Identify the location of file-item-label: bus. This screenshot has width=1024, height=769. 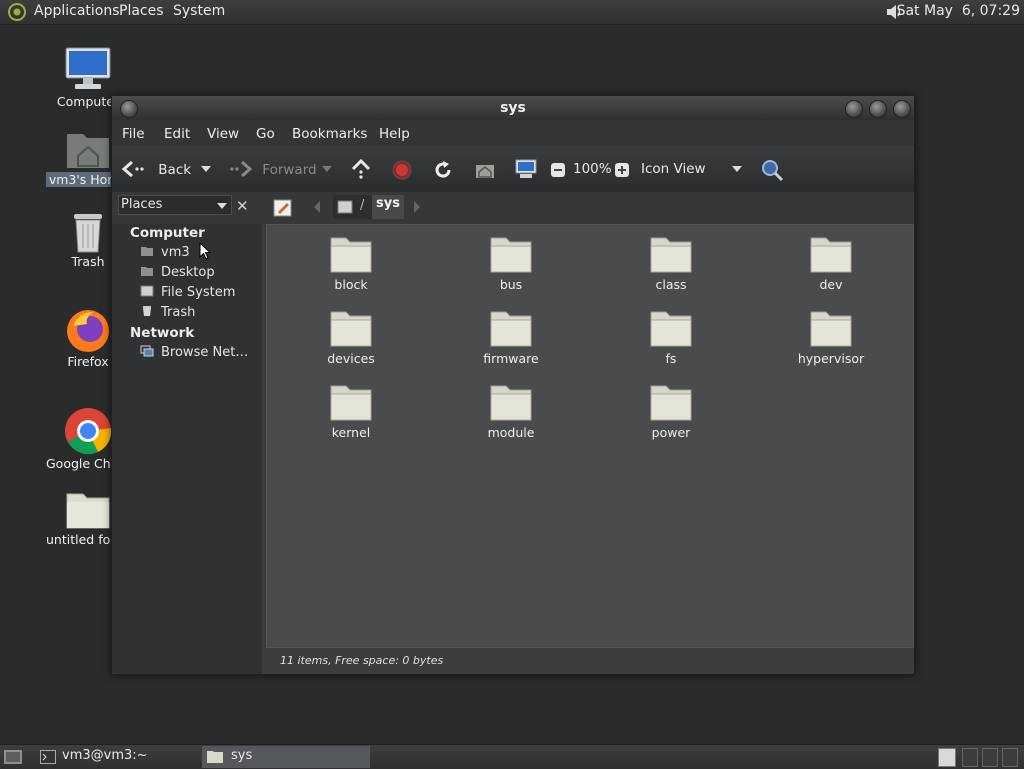
(511, 284).